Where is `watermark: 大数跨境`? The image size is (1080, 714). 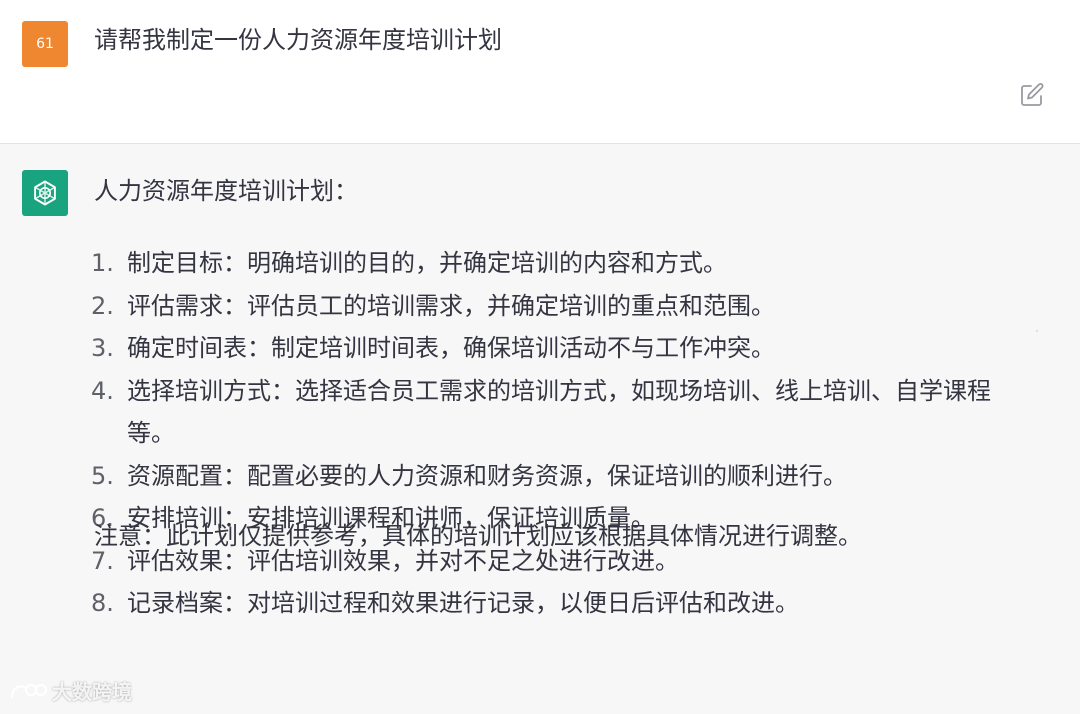 watermark: 大数跨境 is located at coordinates (70, 690).